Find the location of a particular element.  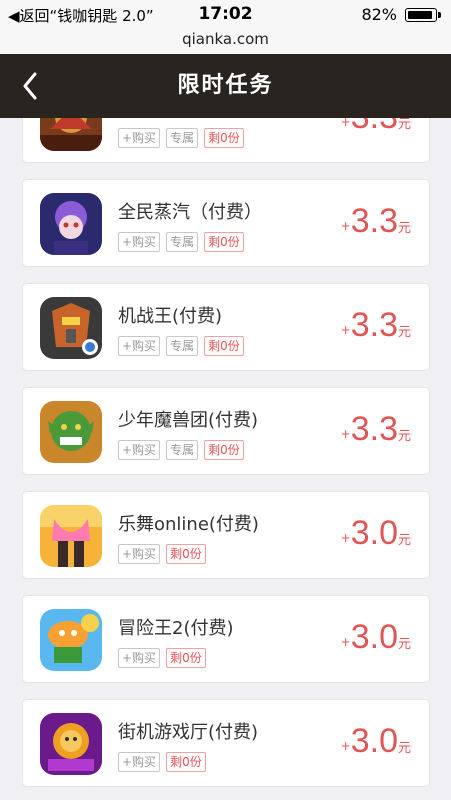

url-text: qianka.com is located at coordinates (225, 39).